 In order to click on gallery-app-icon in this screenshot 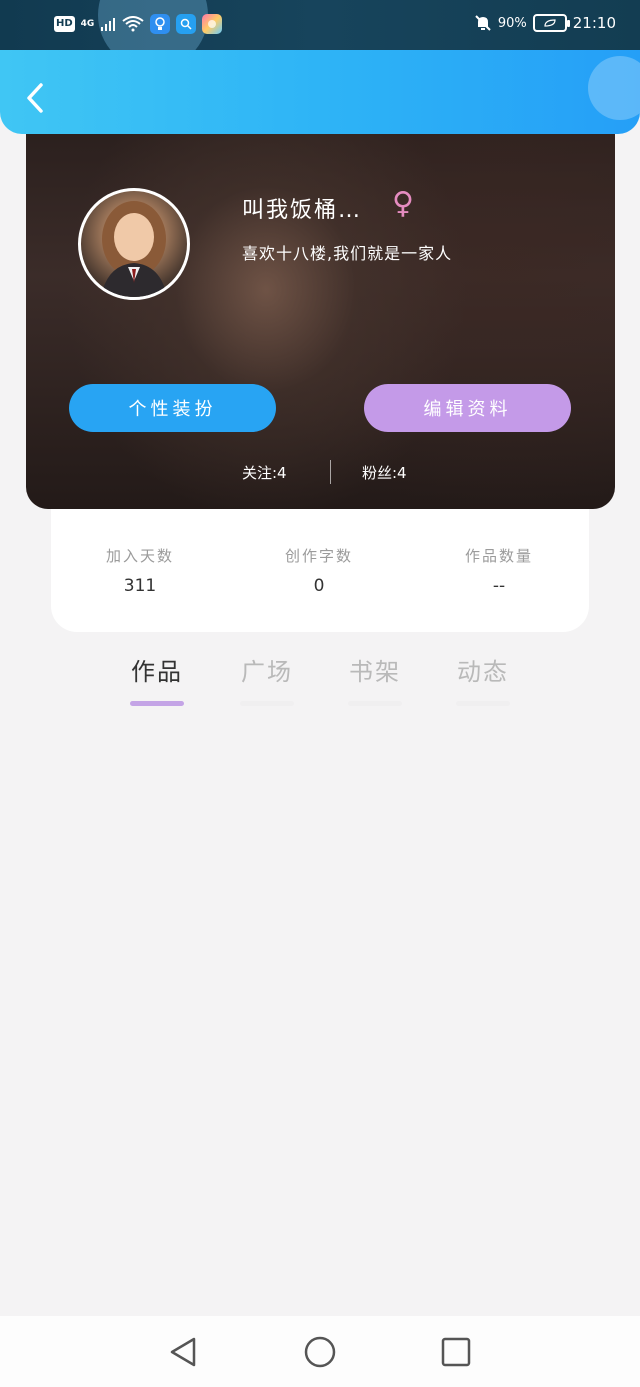, I will do `click(212, 24)`.